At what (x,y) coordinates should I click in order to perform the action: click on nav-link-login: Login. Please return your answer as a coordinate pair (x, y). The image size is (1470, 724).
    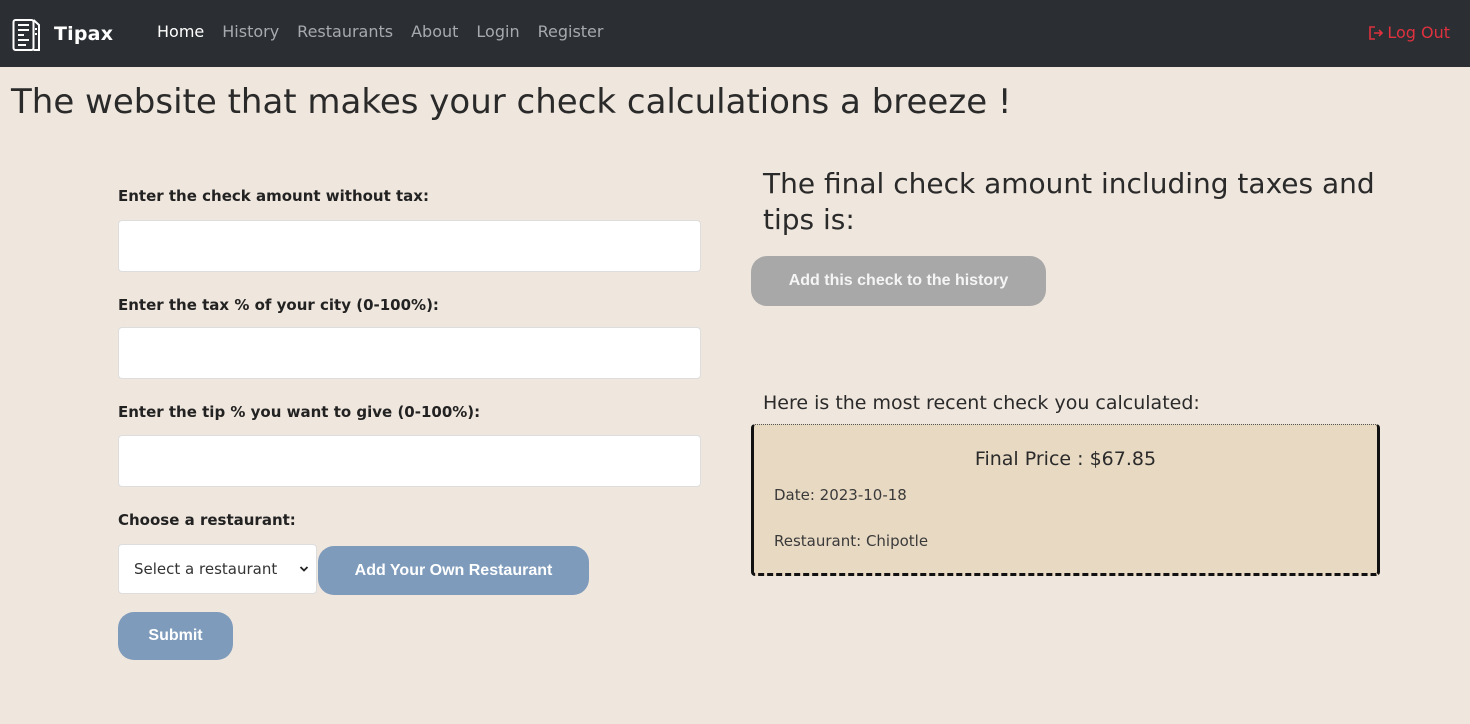
    Looking at the image, I should click on (497, 31).